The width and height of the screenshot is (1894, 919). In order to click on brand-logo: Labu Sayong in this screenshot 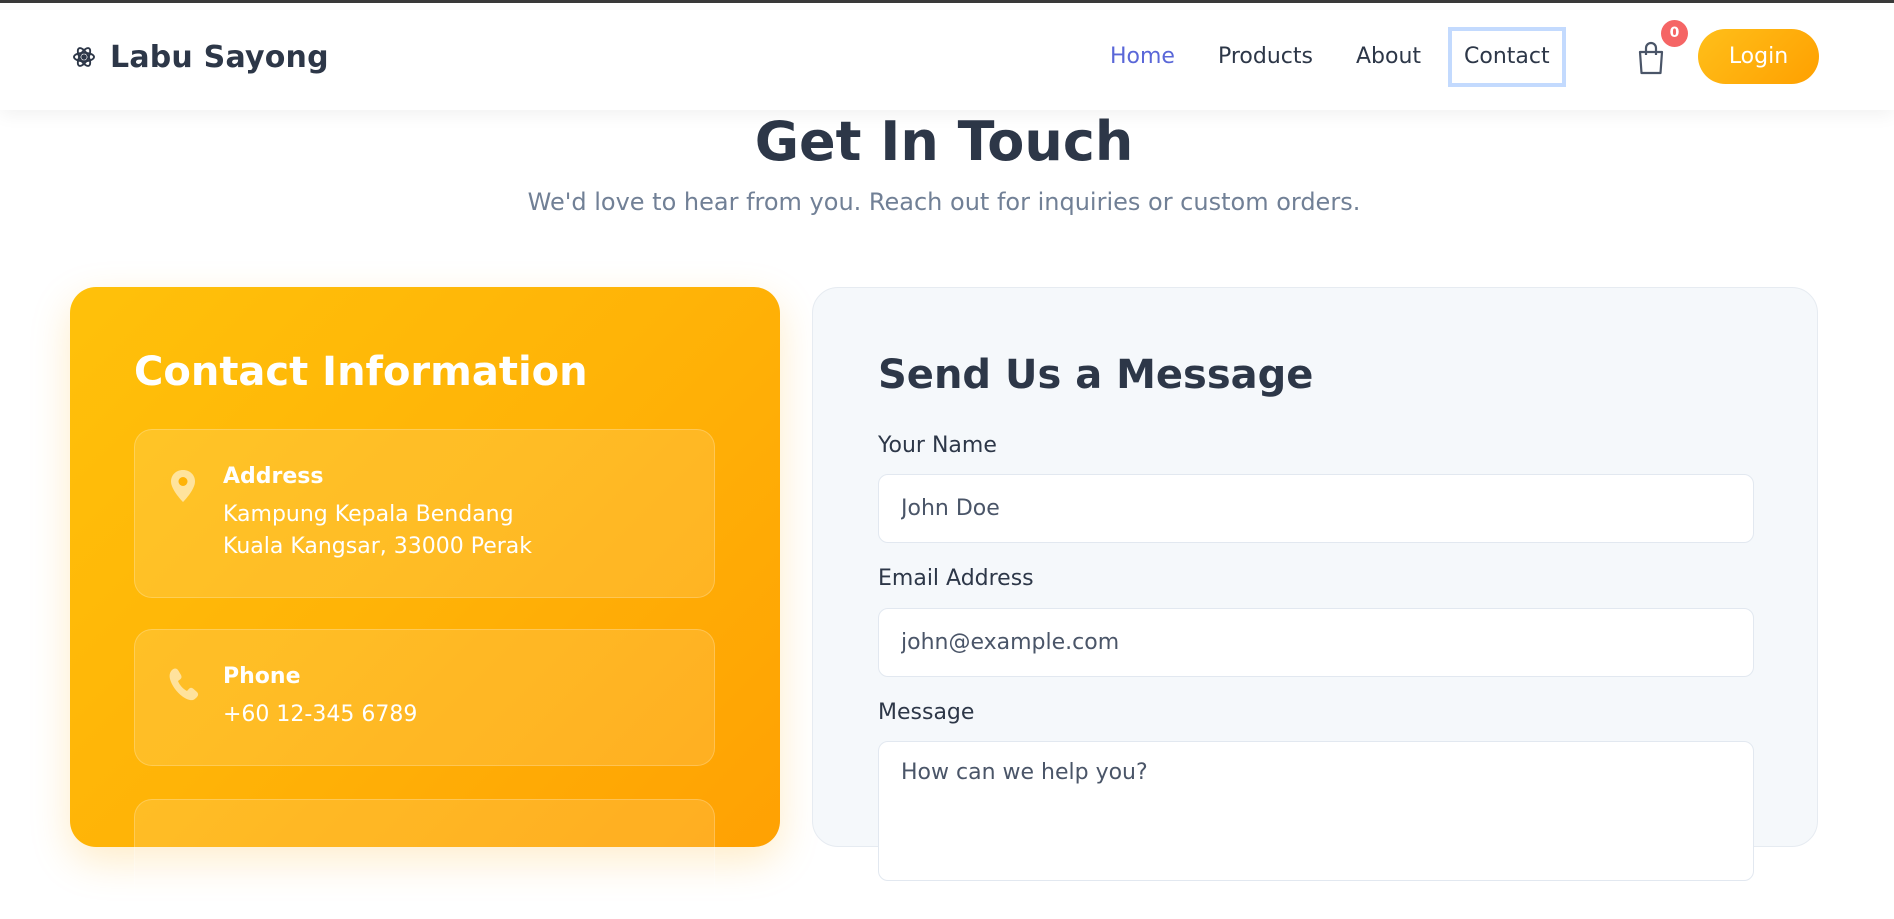, I will do `click(200, 57)`.